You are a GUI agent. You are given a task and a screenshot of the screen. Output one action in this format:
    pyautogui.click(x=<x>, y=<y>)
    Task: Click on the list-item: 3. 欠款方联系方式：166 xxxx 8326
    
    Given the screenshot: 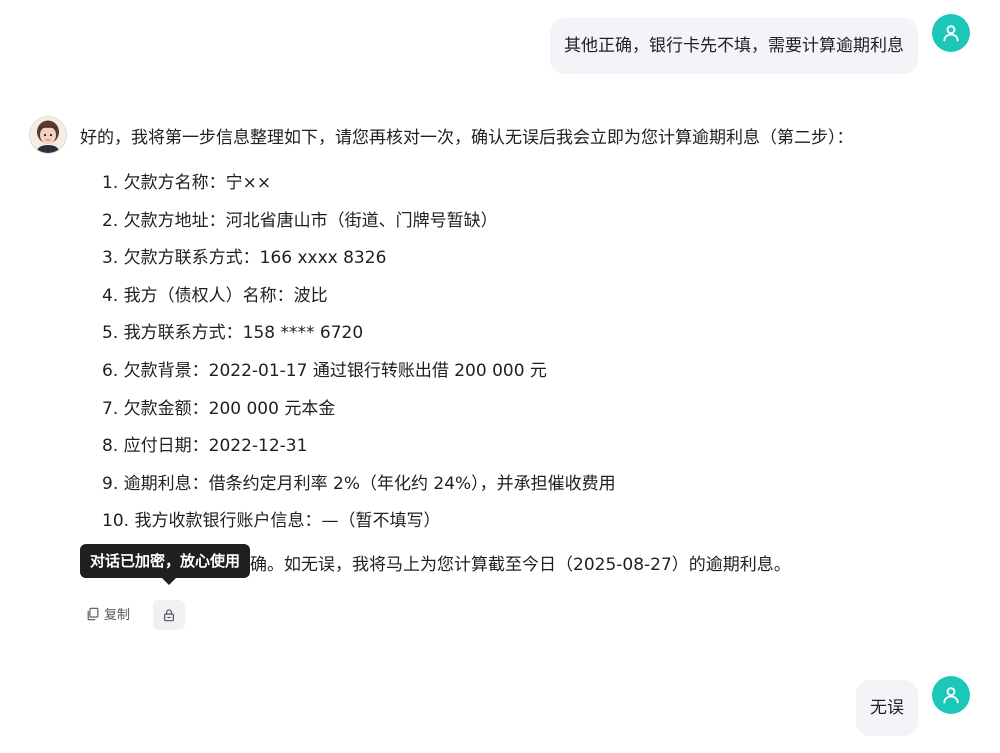 What is the action you would take?
    pyautogui.click(x=244, y=258)
    